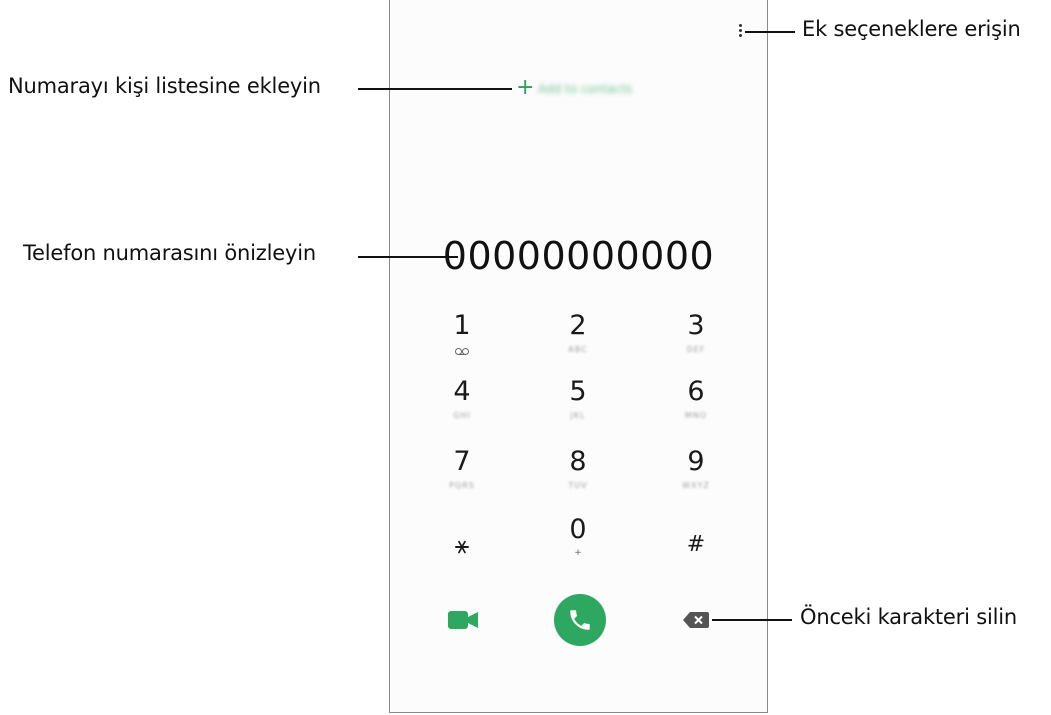  I want to click on add-to-contacts-label: Add to contacts, so click(585, 89).